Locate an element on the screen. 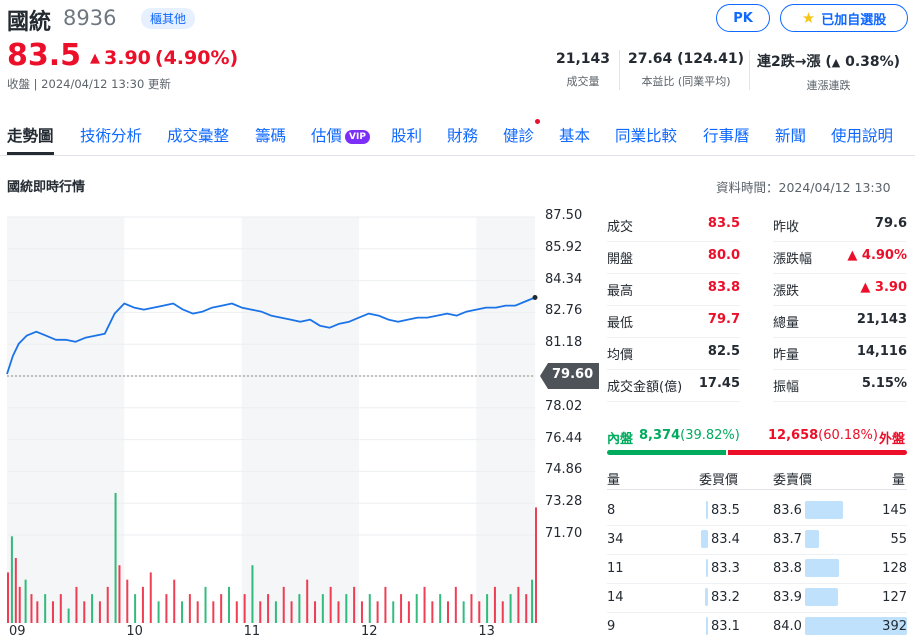  ask-price: 84.0 is located at coordinates (787, 626).